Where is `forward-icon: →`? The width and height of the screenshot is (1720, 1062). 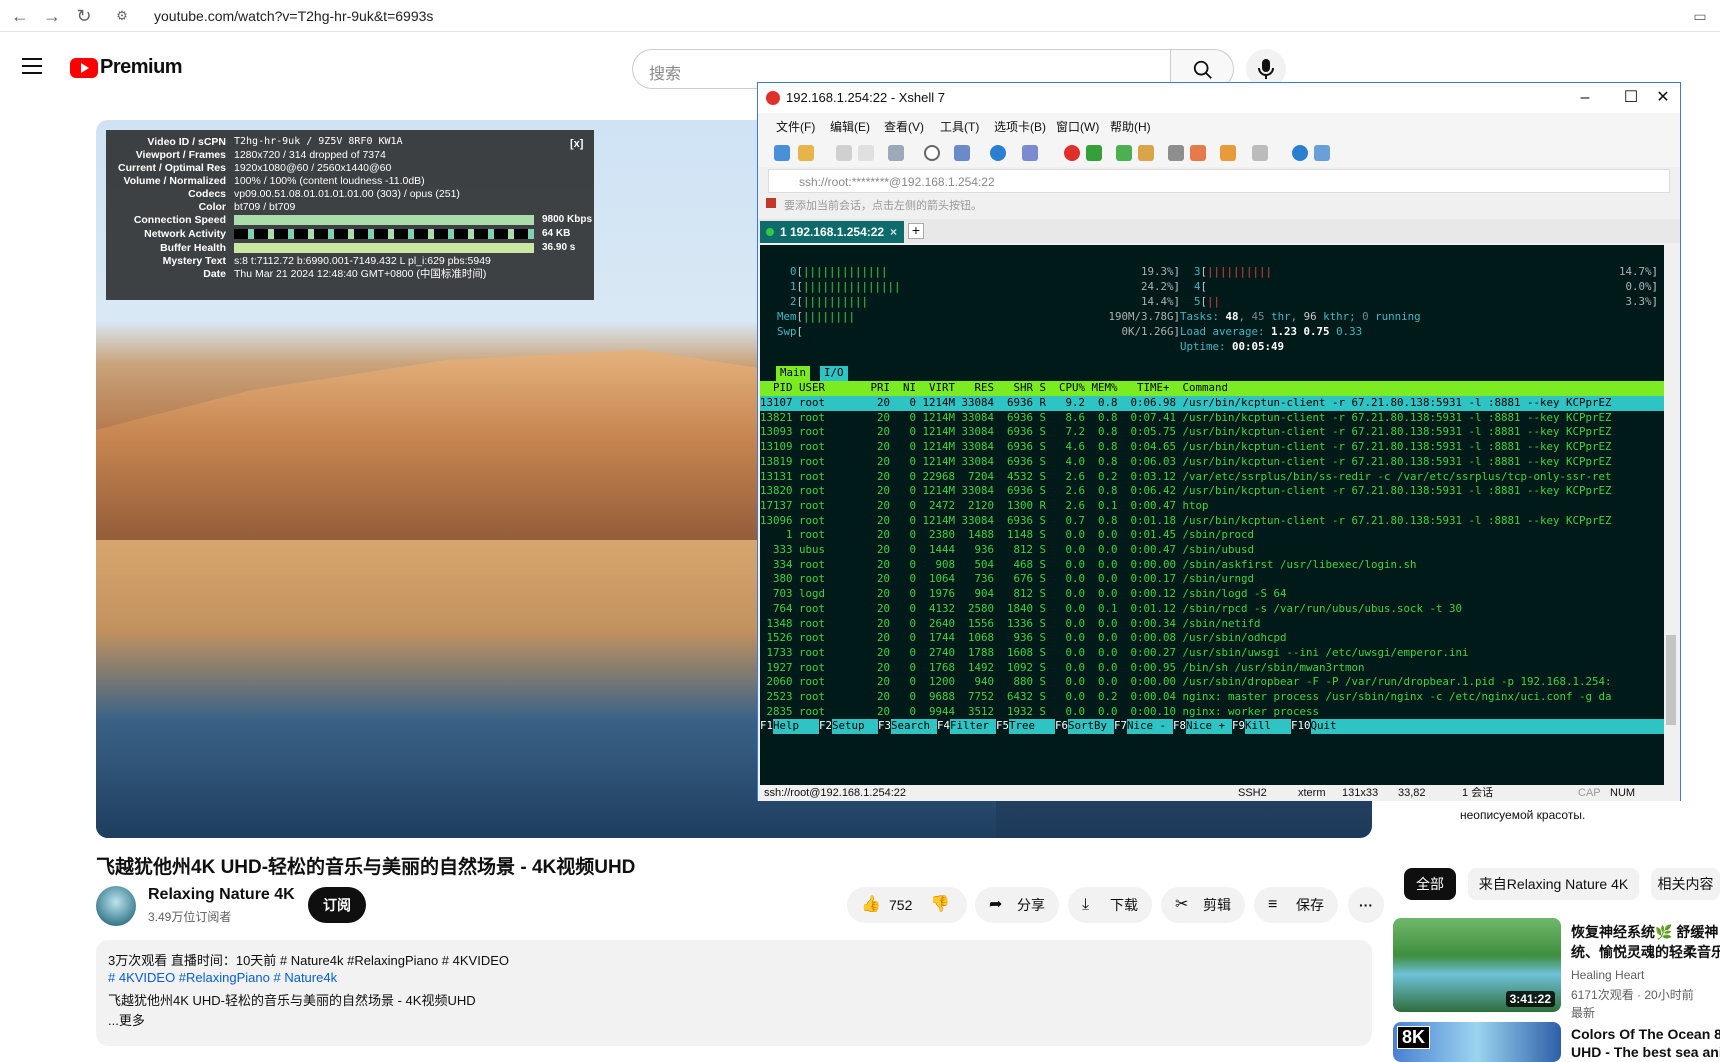 forward-icon: → is located at coordinates (52, 16).